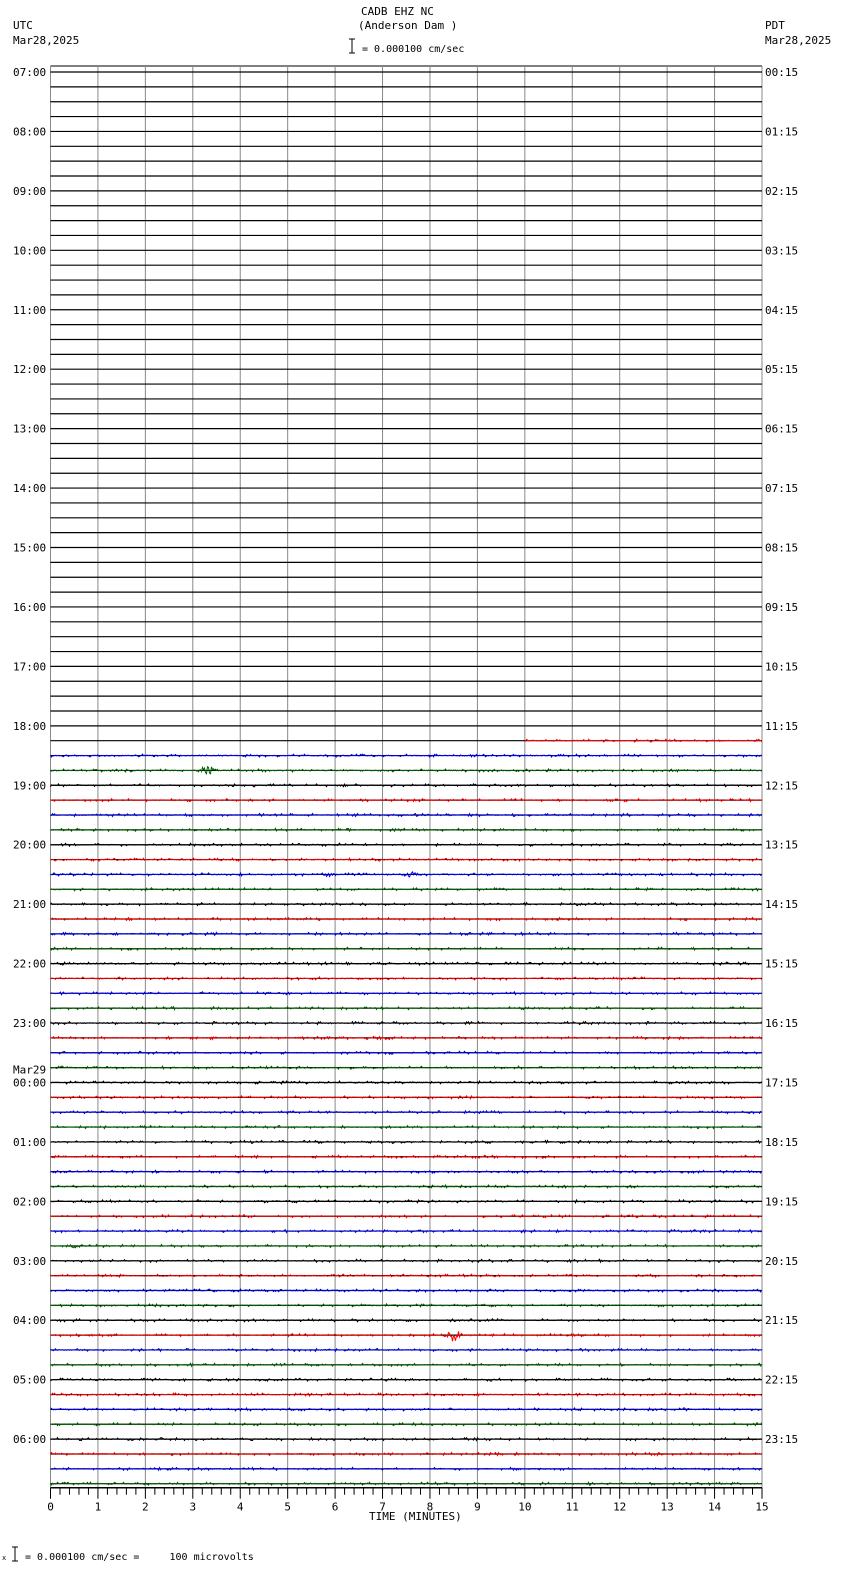 Image resolution: width=850 pixels, height=1584 pixels. Describe the element at coordinates (29, 964) in the screenshot. I see `left-hour-label: 22:00` at that location.